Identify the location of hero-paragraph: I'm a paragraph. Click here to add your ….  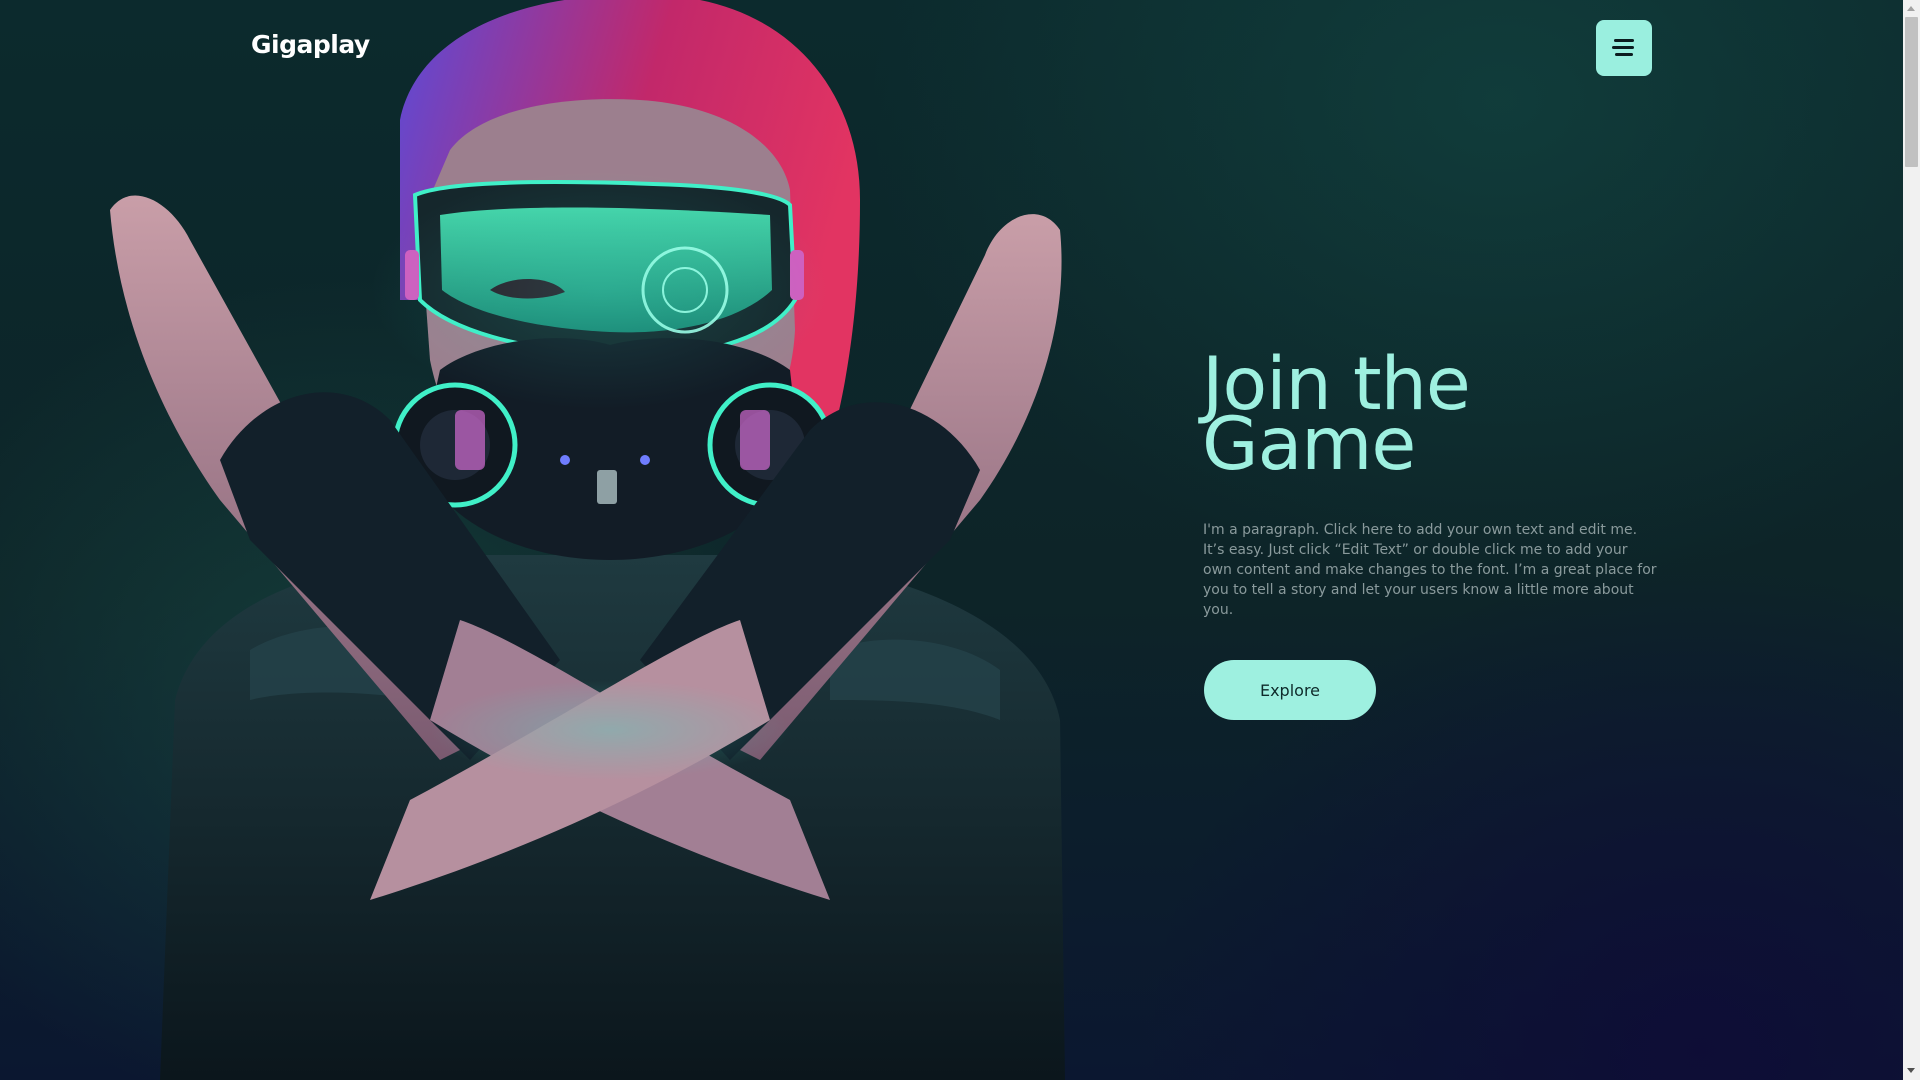
(1430, 570).